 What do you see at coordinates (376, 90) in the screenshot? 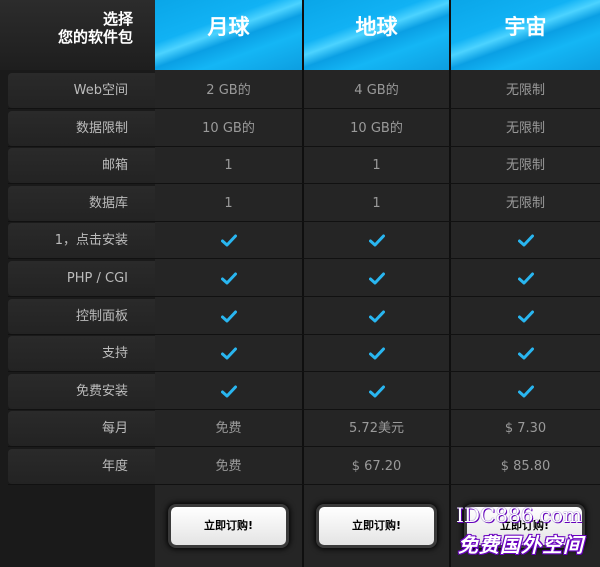
I see `plan-value: 4 GB的` at bounding box center [376, 90].